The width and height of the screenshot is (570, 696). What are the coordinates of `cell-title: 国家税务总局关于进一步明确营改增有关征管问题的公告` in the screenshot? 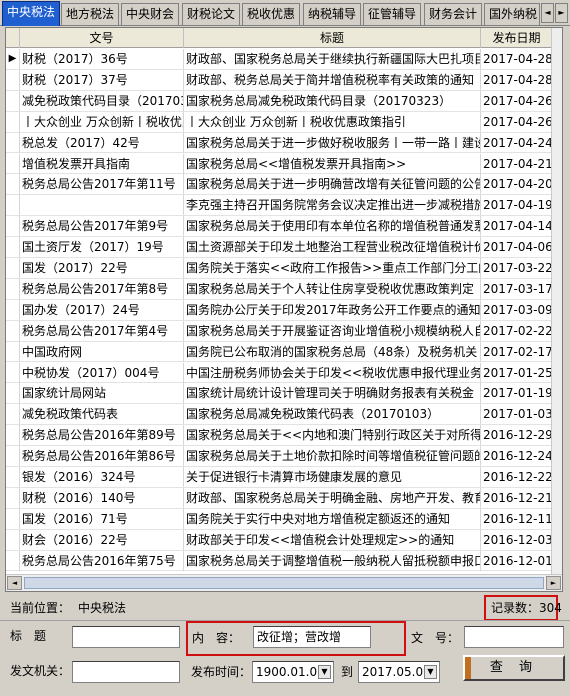 It's located at (332, 184).